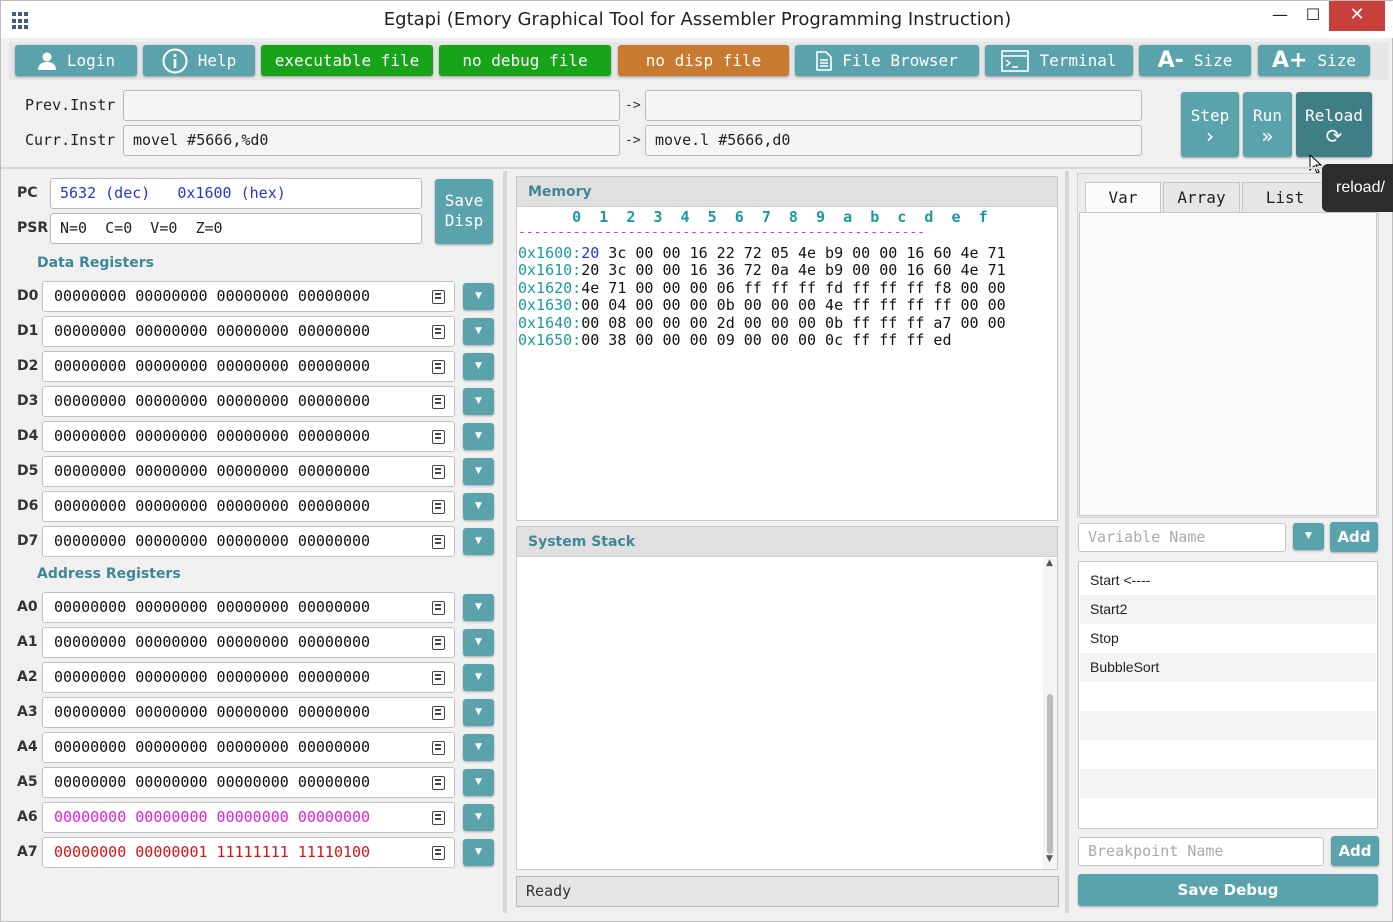  What do you see at coordinates (1308, 536) in the screenshot?
I see `variable-type-dropdown: ▼` at bounding box center [1308, 536].